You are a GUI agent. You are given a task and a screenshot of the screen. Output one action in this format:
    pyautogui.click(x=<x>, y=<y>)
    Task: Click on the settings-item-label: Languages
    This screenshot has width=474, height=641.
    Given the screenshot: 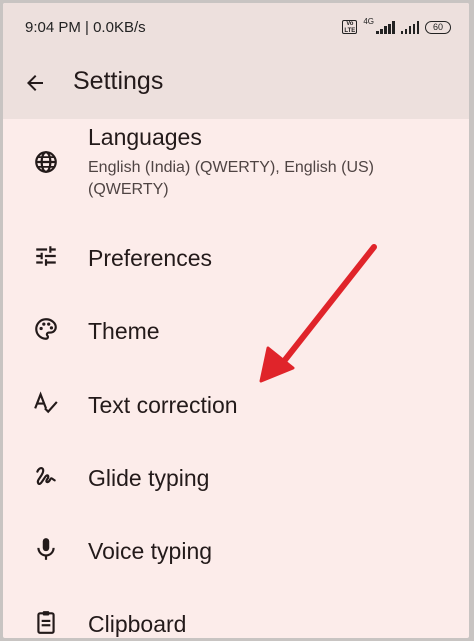 What is the action you would take?
    pyautogui.click(x=145, y=137)
    